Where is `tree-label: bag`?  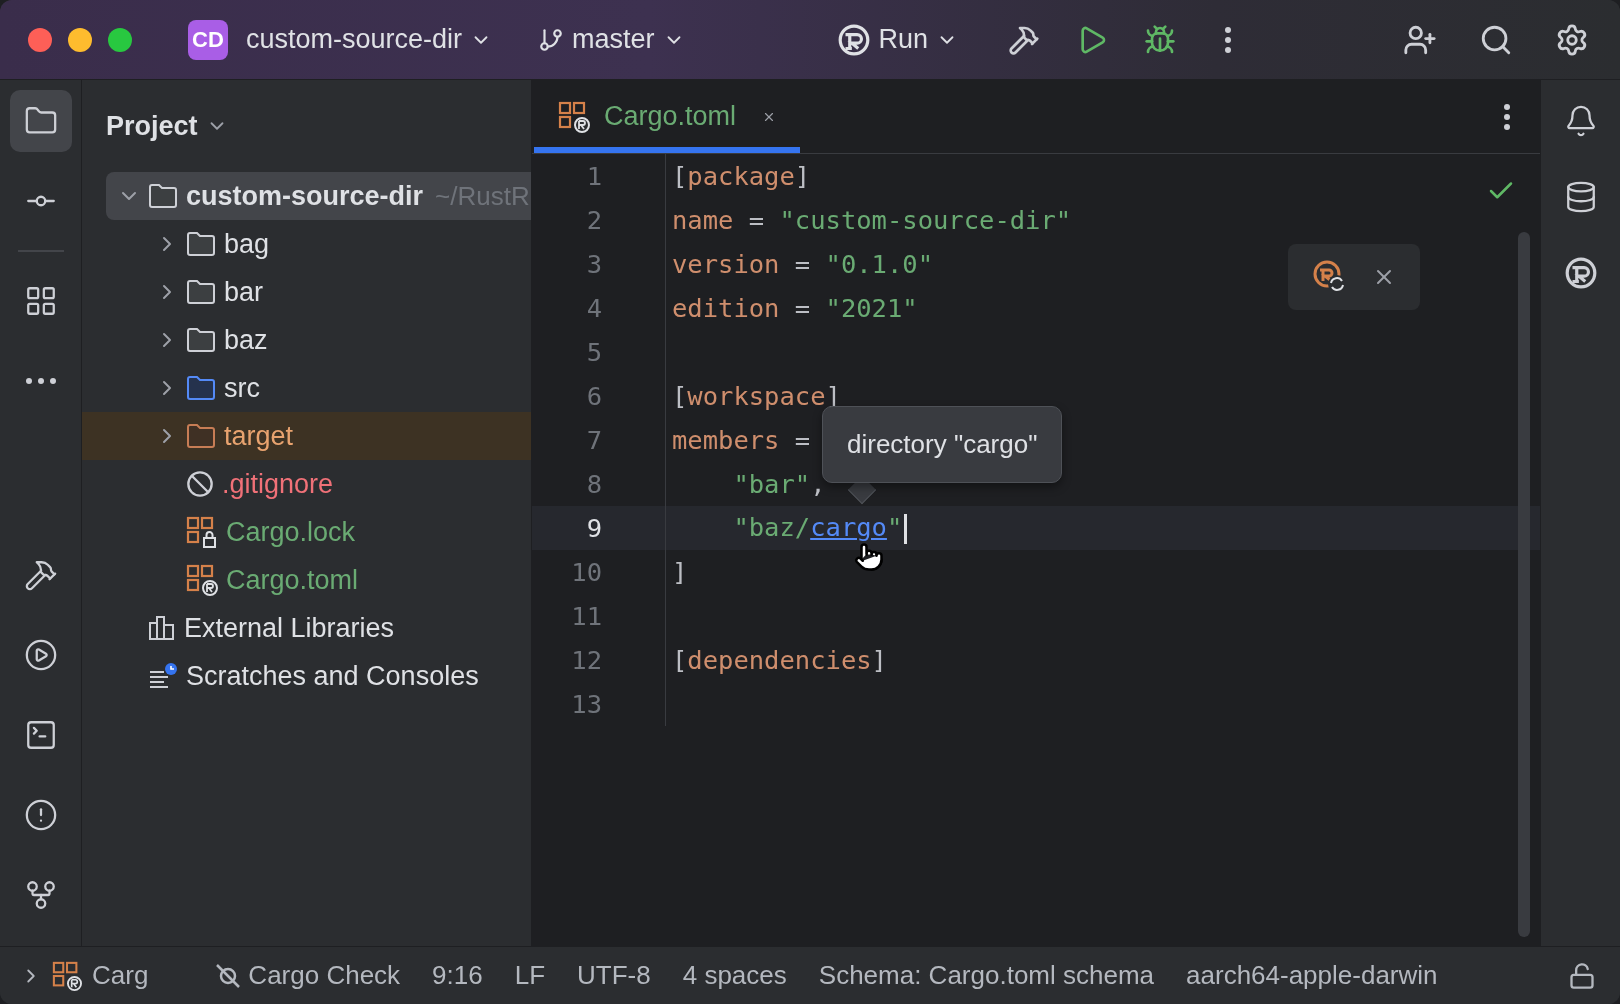 tree-label: bag is located at coordinates (247, 244).